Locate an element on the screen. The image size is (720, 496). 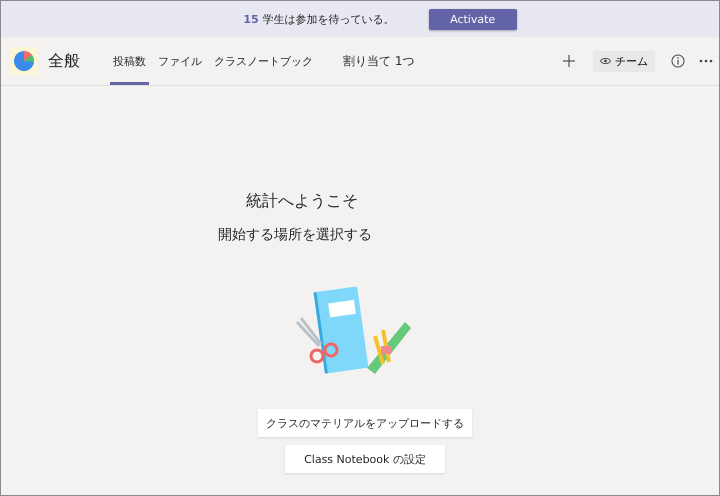
action-button: Class Notebook の設定 is located at coordinates (365, 459).